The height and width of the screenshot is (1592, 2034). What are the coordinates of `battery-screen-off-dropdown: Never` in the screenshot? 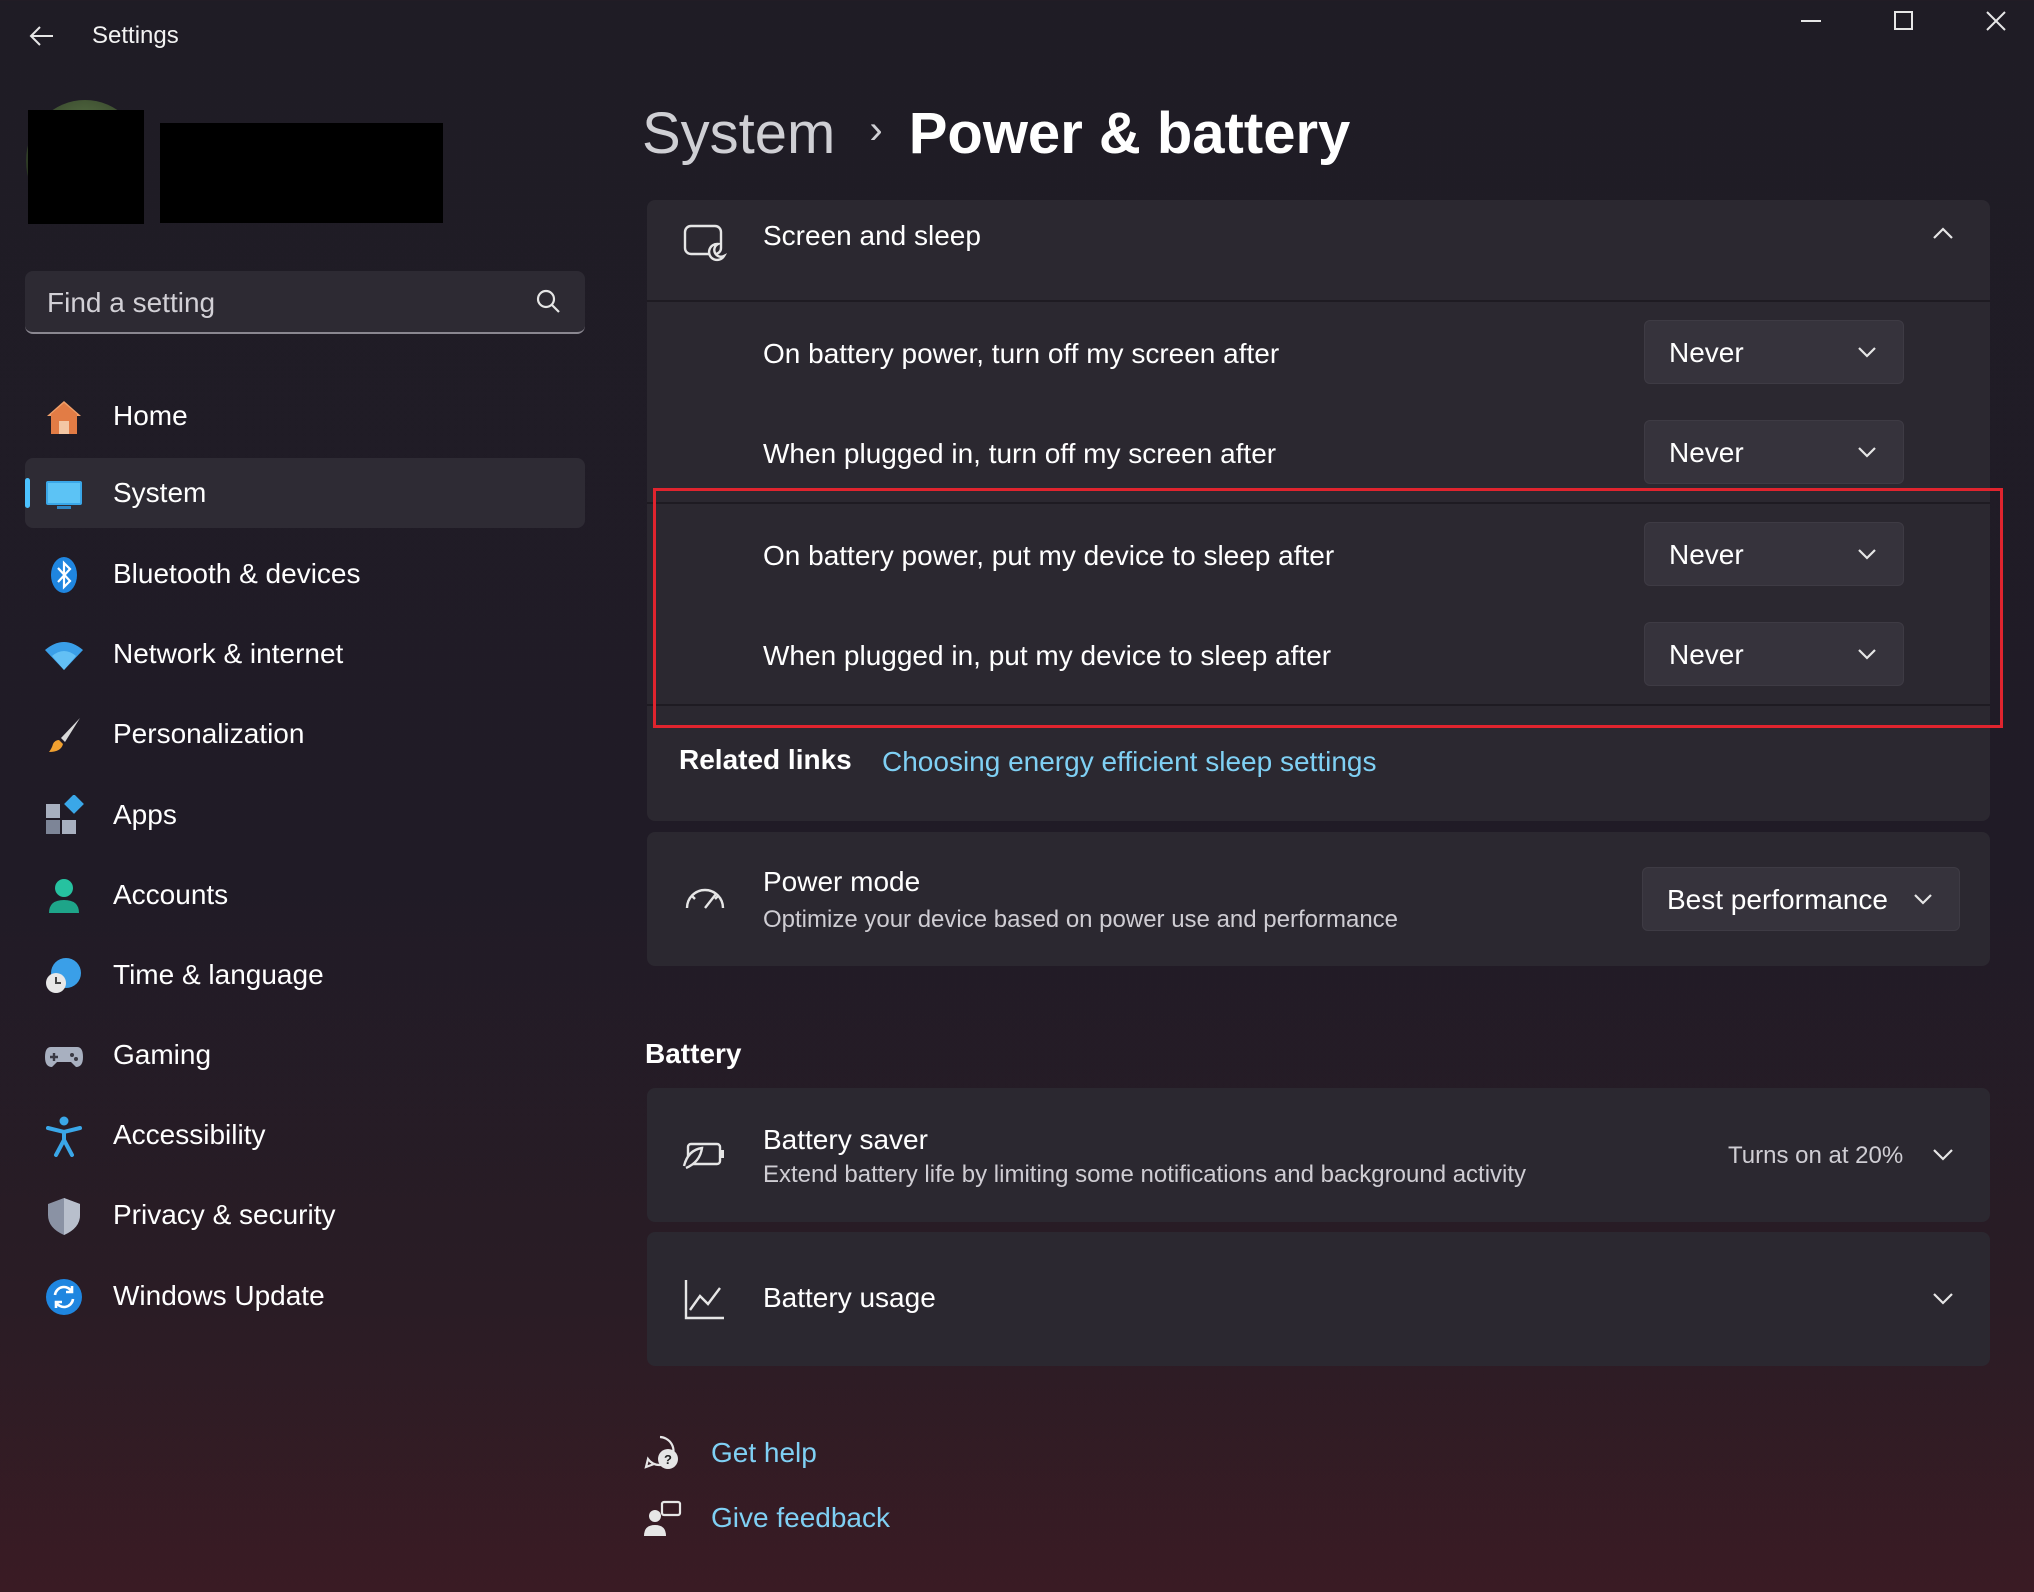 It's located at (1774, 352).